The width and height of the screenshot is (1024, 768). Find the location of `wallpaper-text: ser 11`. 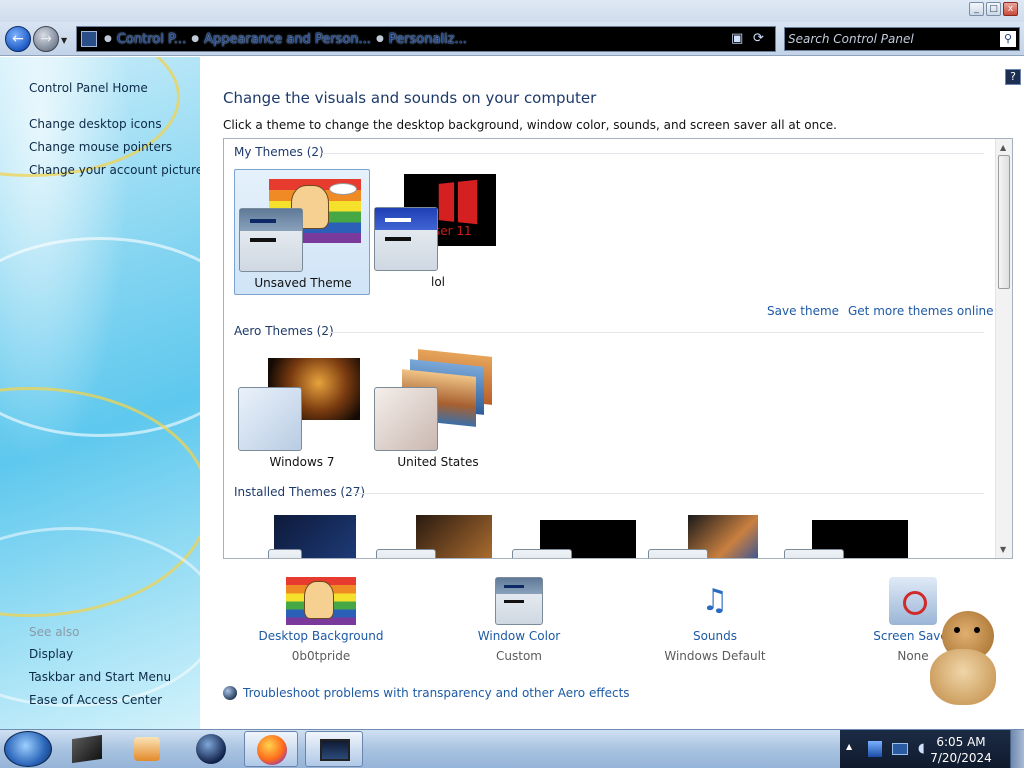

wallpaper-text: ser 11 is located at coordinates (453, 231).